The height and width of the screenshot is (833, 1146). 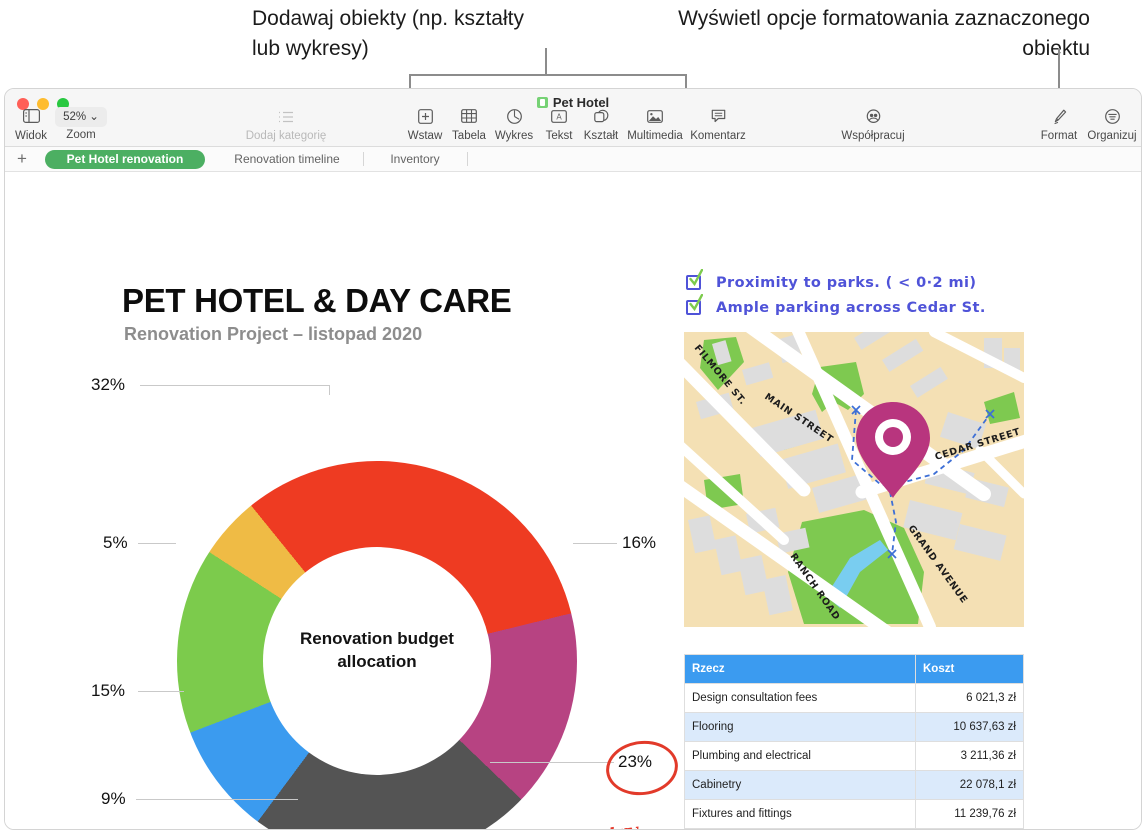 I want to click on toolbar-comment-label: Komentarz, so click(x=718, y=136).